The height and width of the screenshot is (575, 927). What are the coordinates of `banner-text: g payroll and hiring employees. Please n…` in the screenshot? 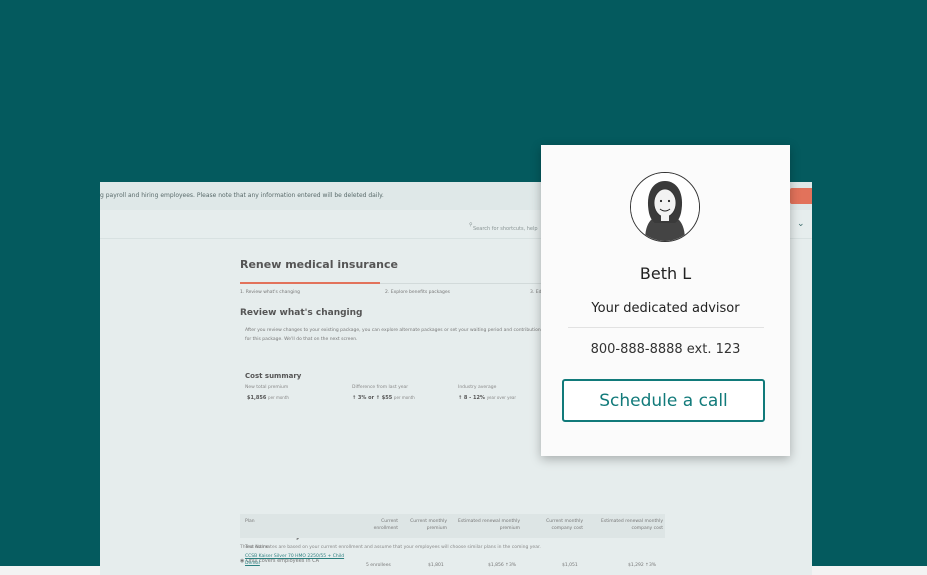 It's located at (242, 195).